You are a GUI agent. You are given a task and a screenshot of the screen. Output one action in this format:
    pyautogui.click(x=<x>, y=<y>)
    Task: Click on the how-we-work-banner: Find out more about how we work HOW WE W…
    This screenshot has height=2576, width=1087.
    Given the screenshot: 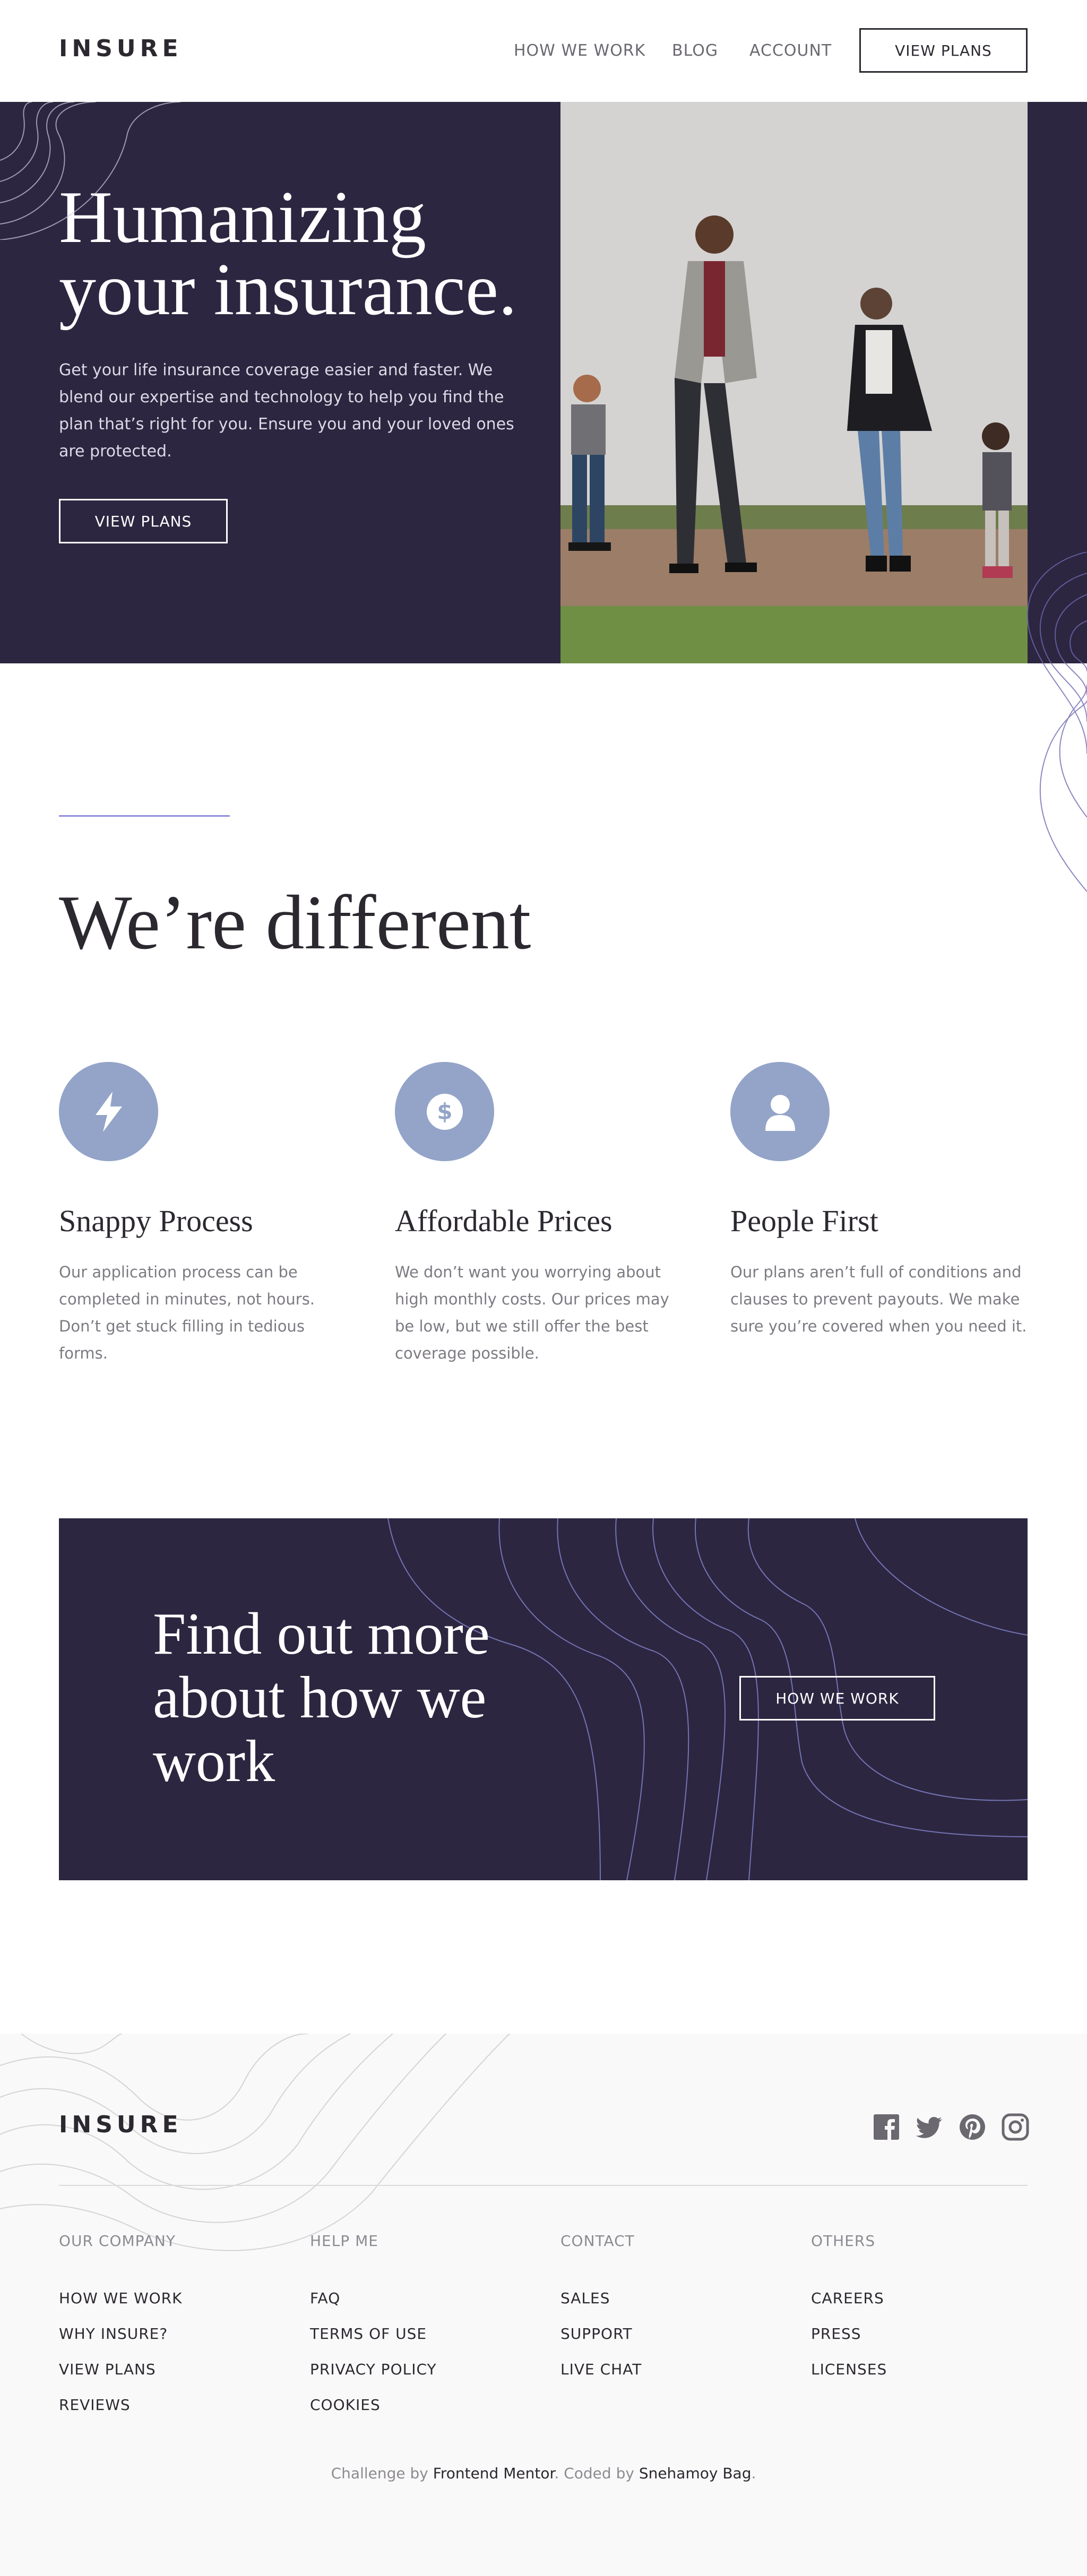 What is the action you would take?
    pyautogui.click(x=543, y=1699)
    